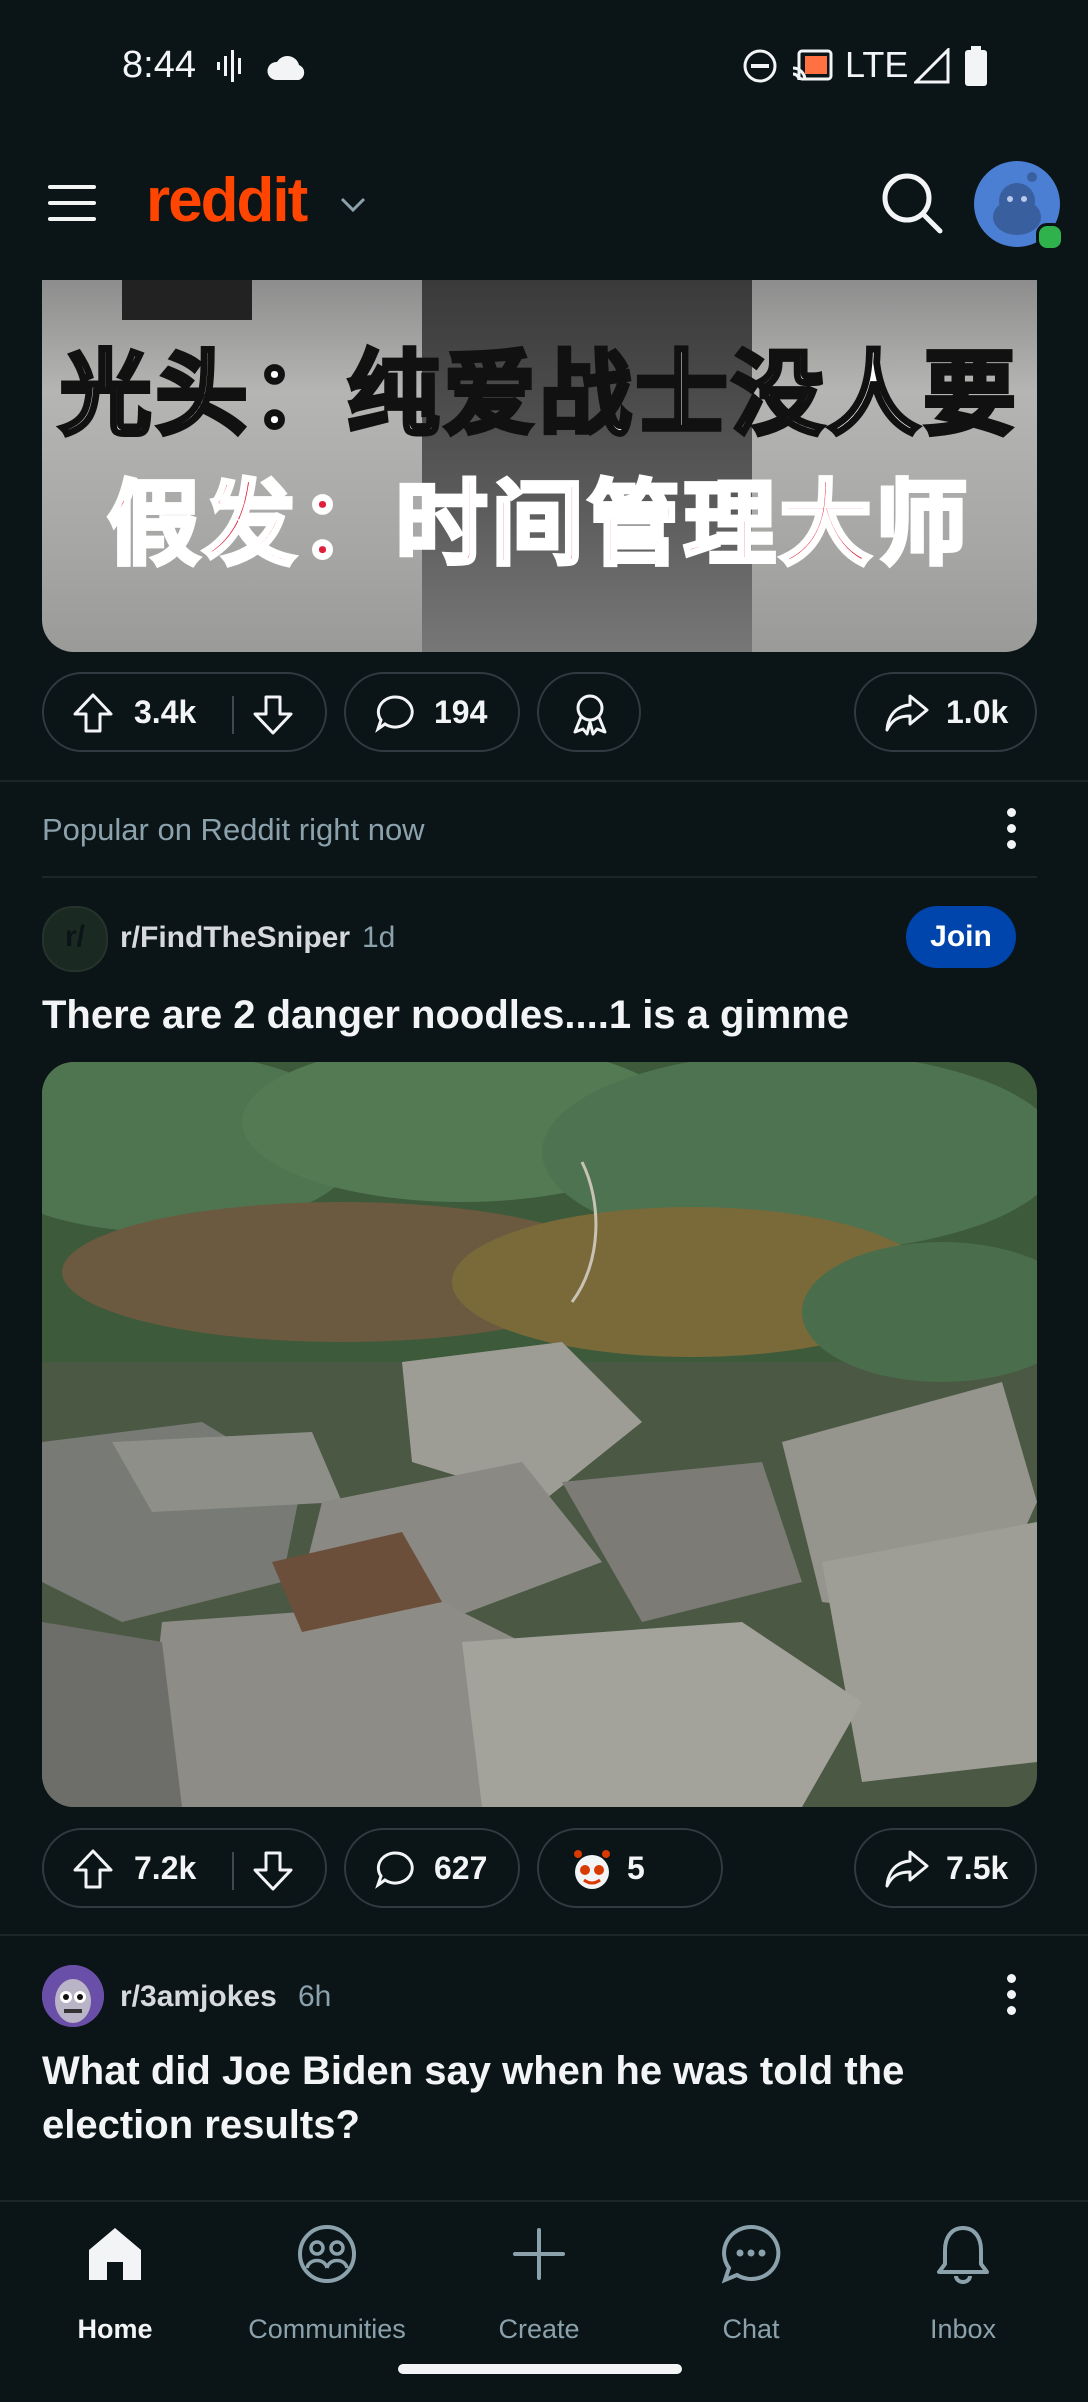  I want to click on post-age: 1d, so click(379, 937).